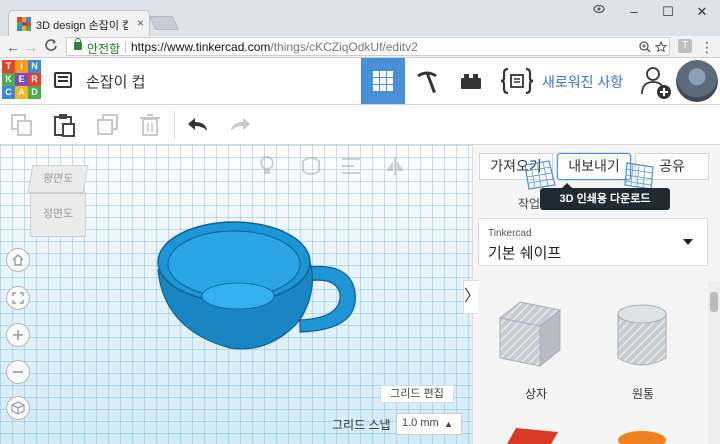 The height and width of the screenshot is (444, 720). Describe the element at coordinates (21, 66) in the screenshot. I see `logo-letter: I` at that location.